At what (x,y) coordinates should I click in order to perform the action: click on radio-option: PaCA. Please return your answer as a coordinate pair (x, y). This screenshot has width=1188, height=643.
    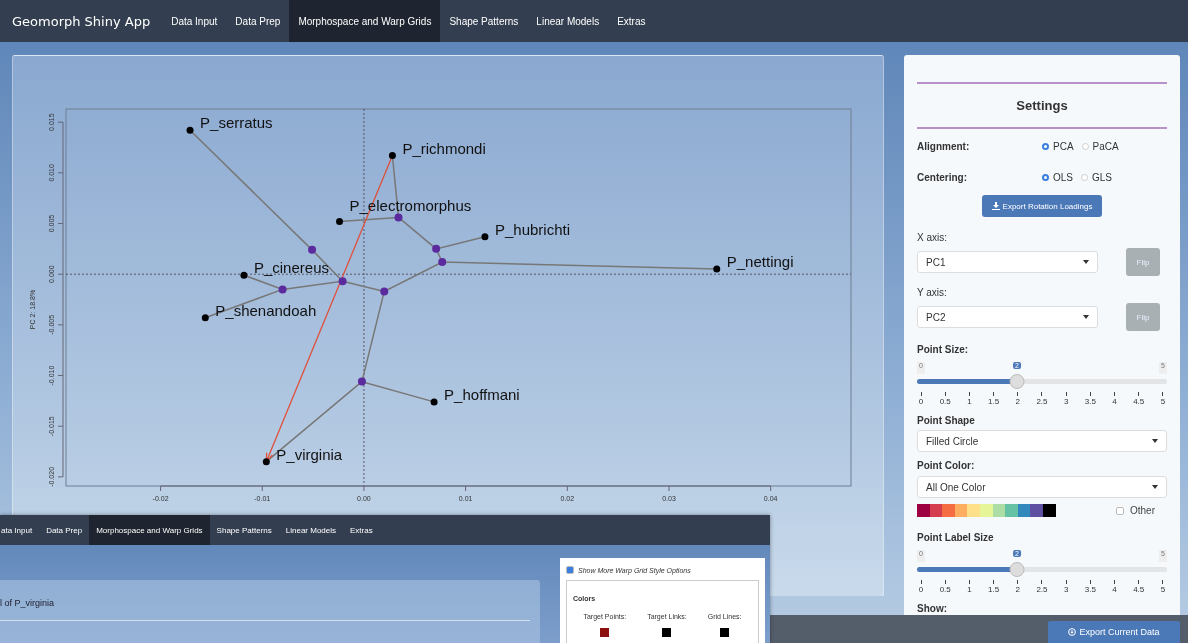
    Looking at the image, I should click on (1100, 146).